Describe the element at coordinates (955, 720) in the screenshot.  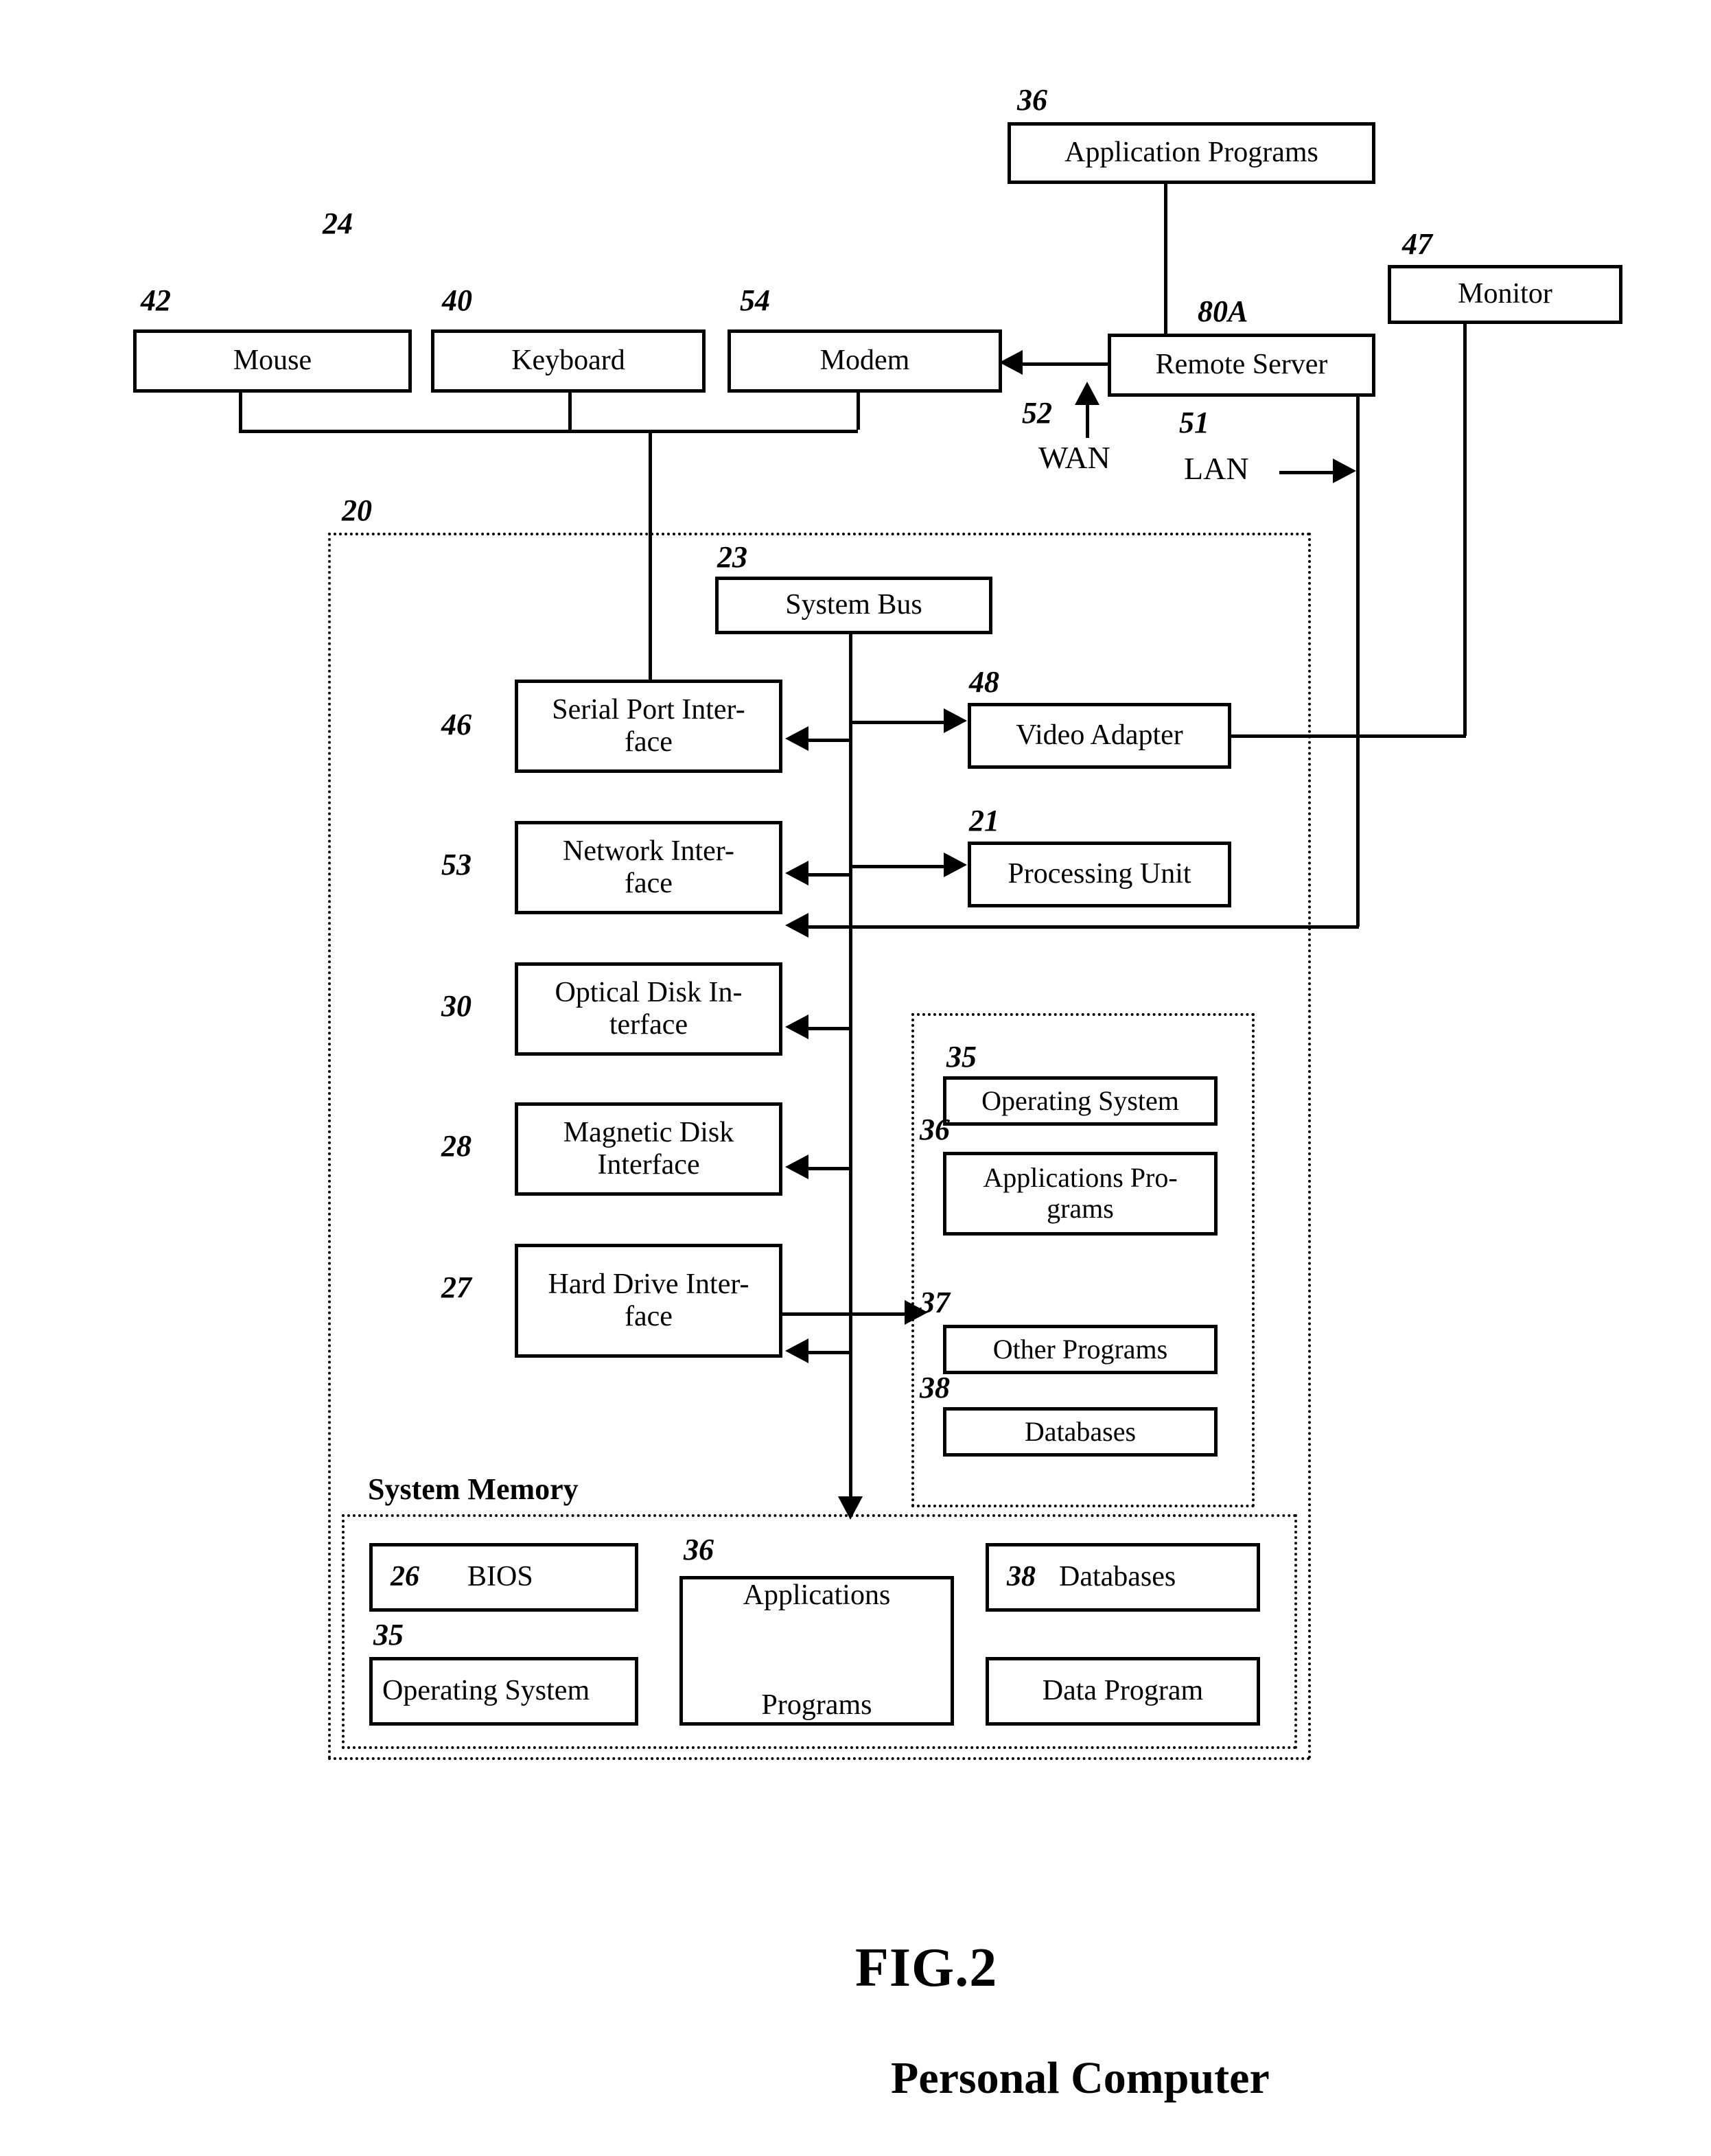
I see `arrowhead-video-adapter-input` at that location.